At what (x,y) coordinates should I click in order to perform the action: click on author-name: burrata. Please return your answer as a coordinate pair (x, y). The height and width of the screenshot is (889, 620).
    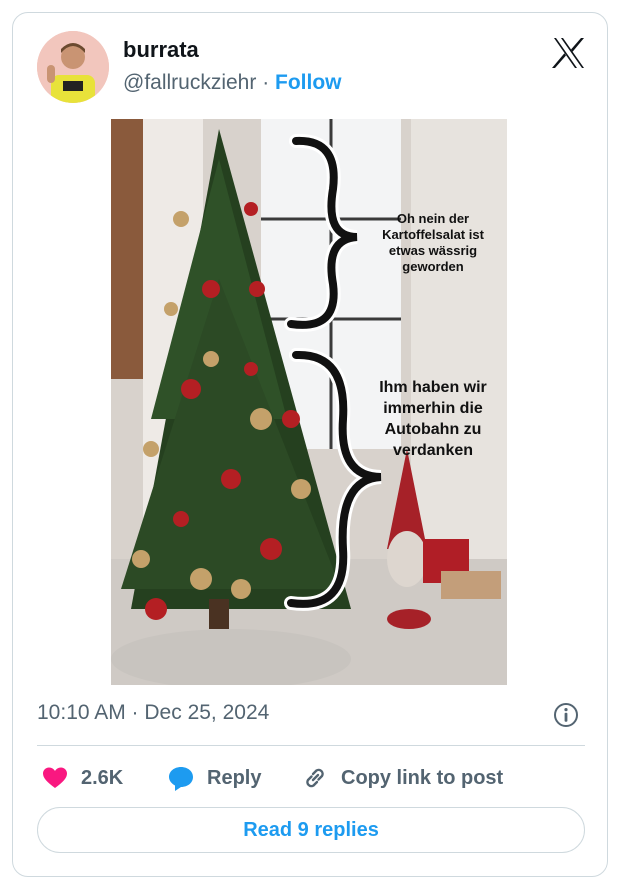
    Looking at the image, I should click on (161, 50).